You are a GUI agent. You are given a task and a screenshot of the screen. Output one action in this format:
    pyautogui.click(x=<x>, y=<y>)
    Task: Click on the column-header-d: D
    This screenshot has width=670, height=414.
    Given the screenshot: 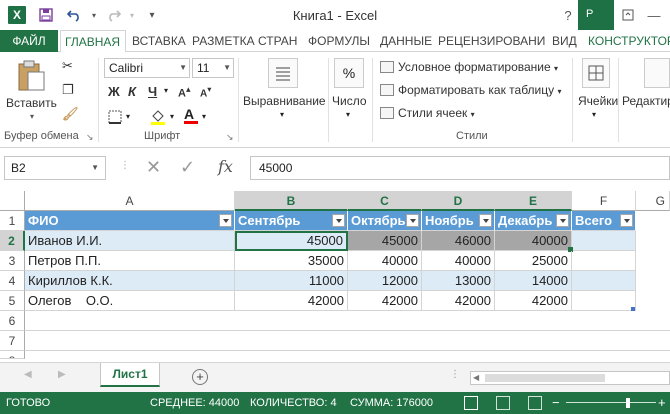 What is the action you would take?
    pyautogui.click(x=458, y=201)
    